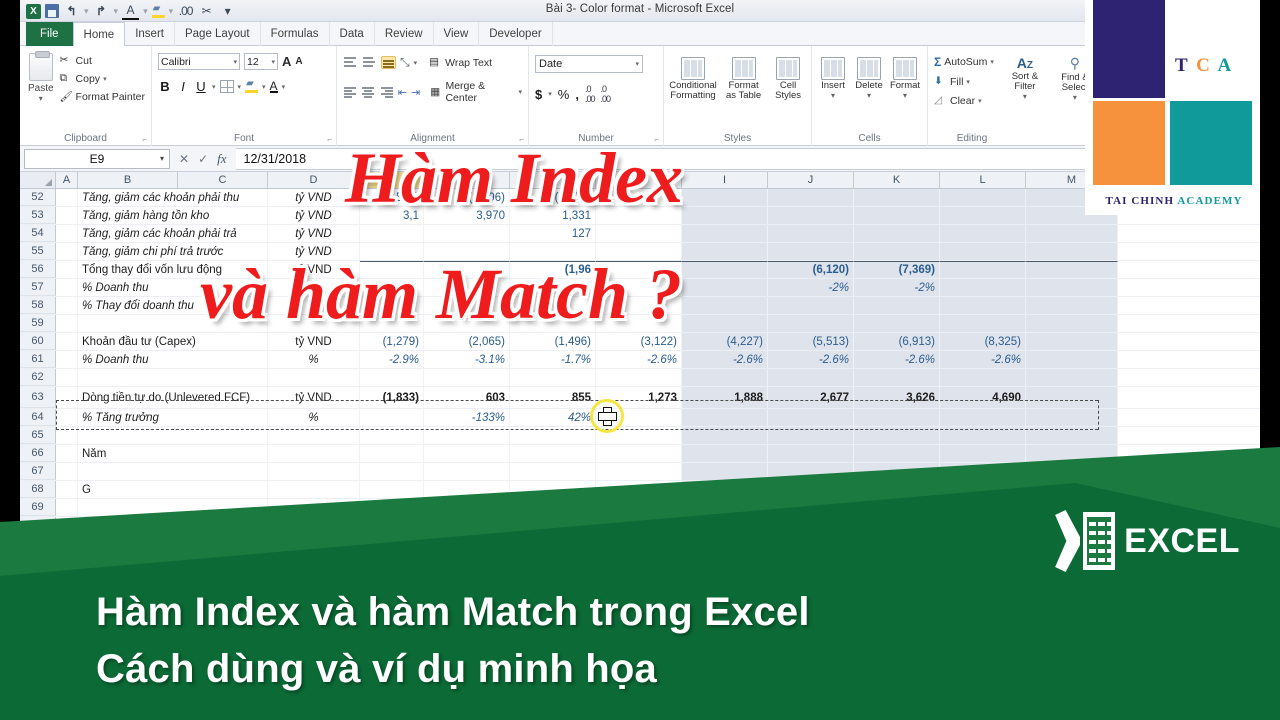  Describe the element at coordinates (388, 62) in the screenshot. I see `align-bottom-icon` at that location.